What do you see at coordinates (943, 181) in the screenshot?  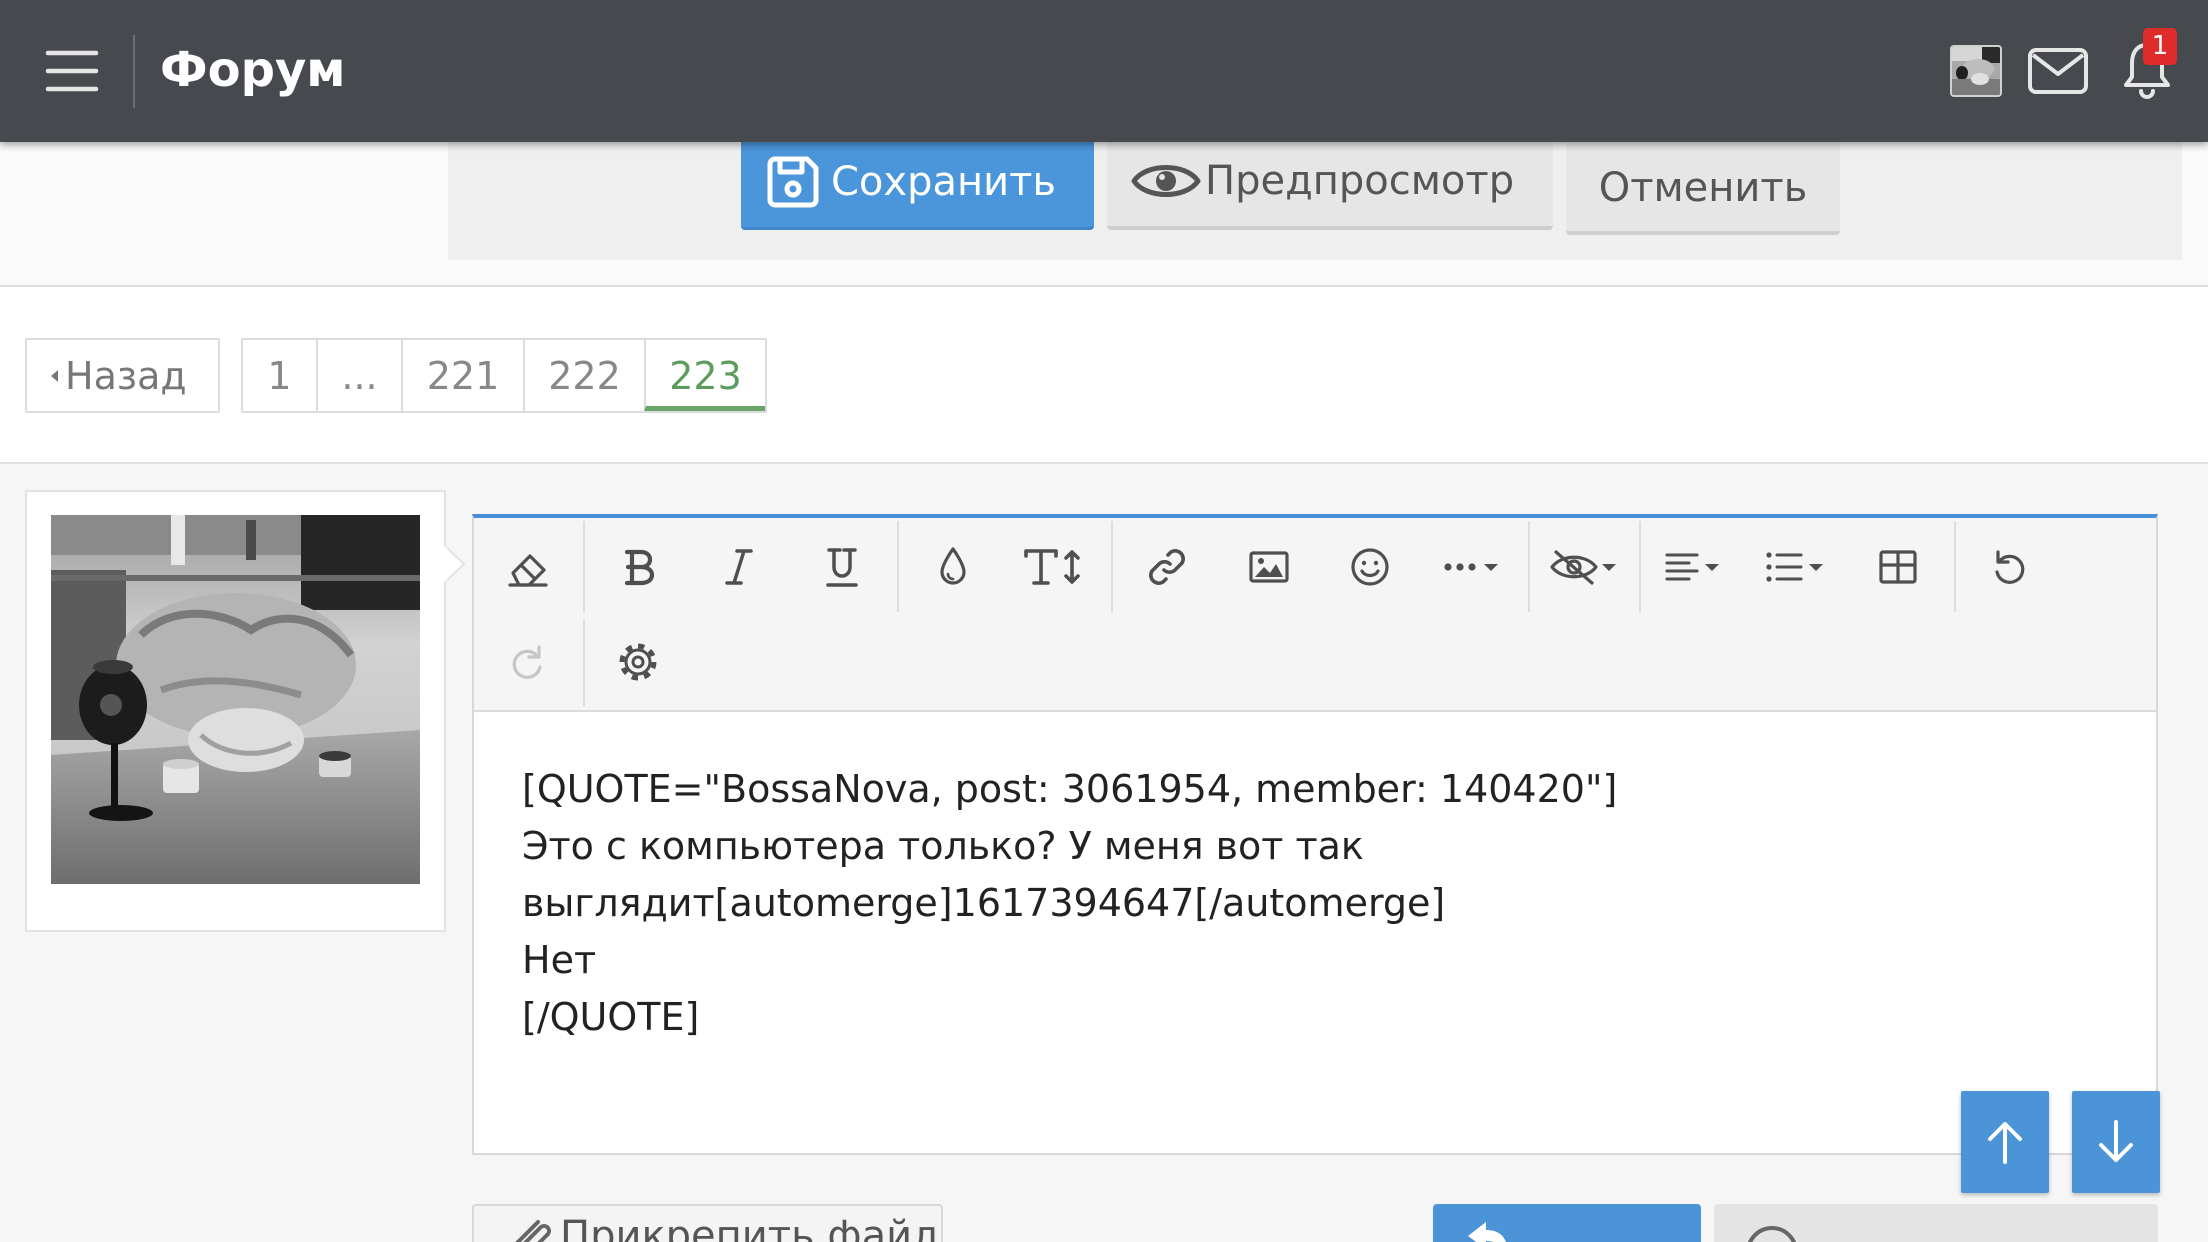 I see `save-label: Сохранить` at bounding box center [943, 181].